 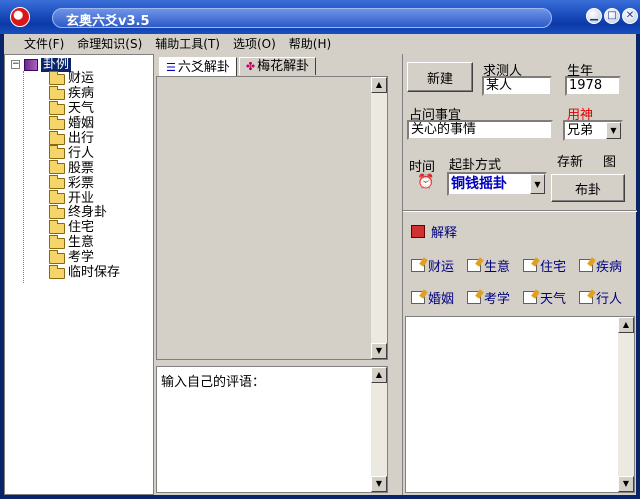 I want to click on clock-icon: ⏰, so click(x=425, y=182).